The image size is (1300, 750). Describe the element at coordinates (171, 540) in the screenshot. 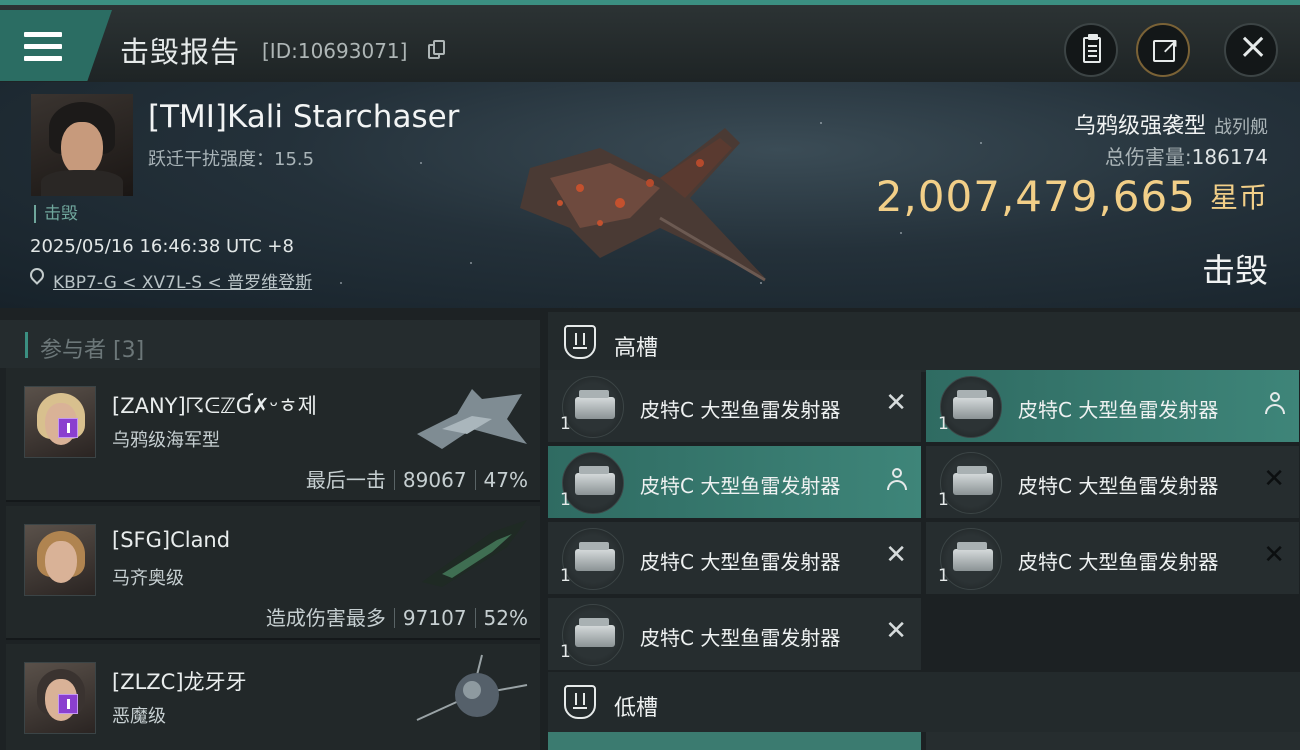

I see `participant-name: [SFG]Cland` at that location.